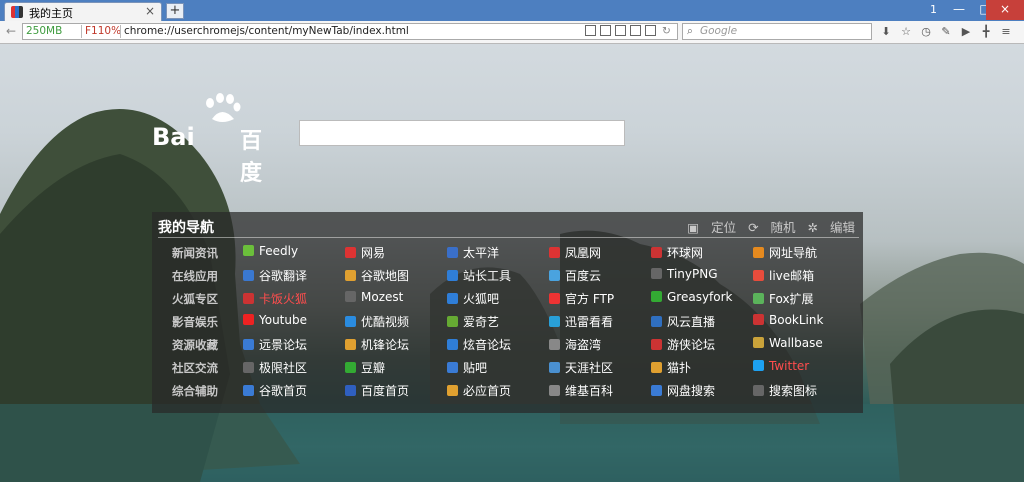  What do you see at coordinates (803, 368) in the screenshot?
I see `nav-link: Twitter` at bounding box center [803, 368].